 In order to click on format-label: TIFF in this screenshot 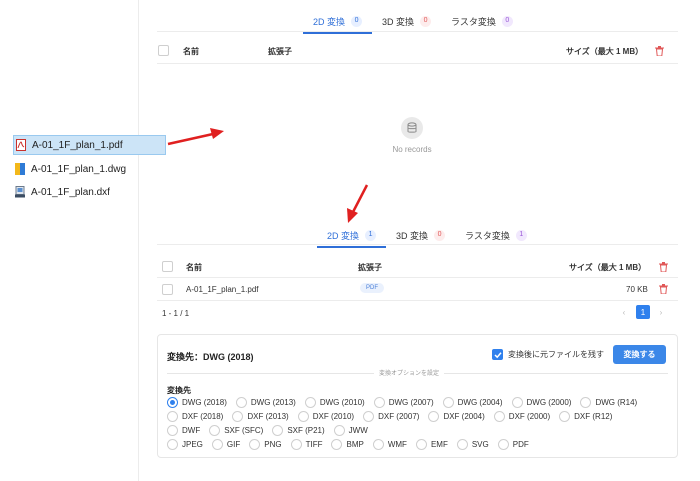, I will do `click(314, 444)`.